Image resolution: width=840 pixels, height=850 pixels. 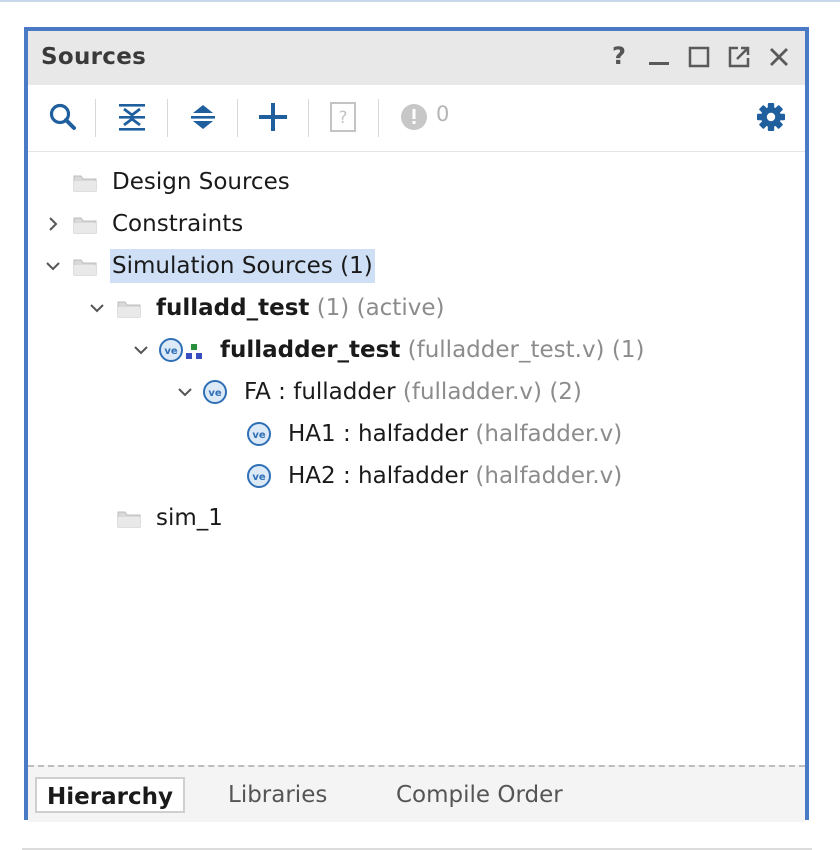 I want to click on unknown-file-icon: ?, so click(x=343, y=117).